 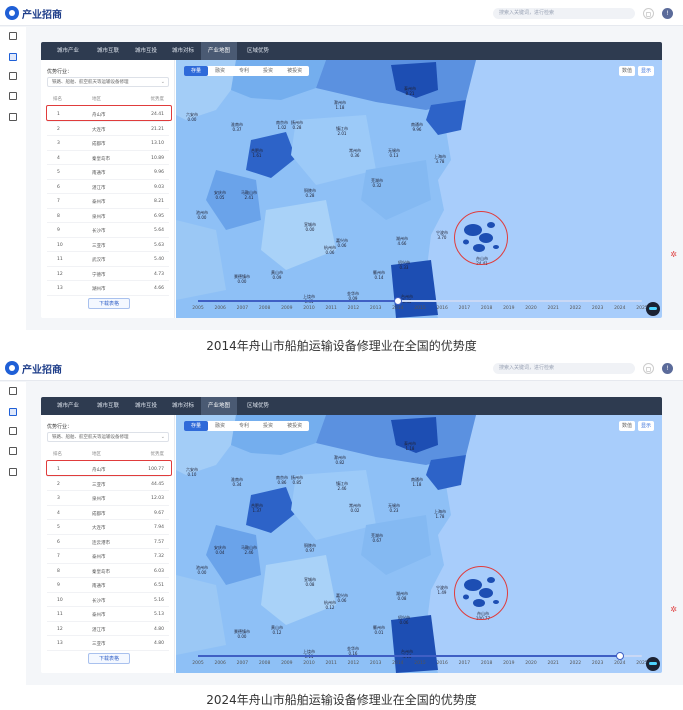 I want to click on region-label: 镇江市 2.01, so click(x=342, y=131).